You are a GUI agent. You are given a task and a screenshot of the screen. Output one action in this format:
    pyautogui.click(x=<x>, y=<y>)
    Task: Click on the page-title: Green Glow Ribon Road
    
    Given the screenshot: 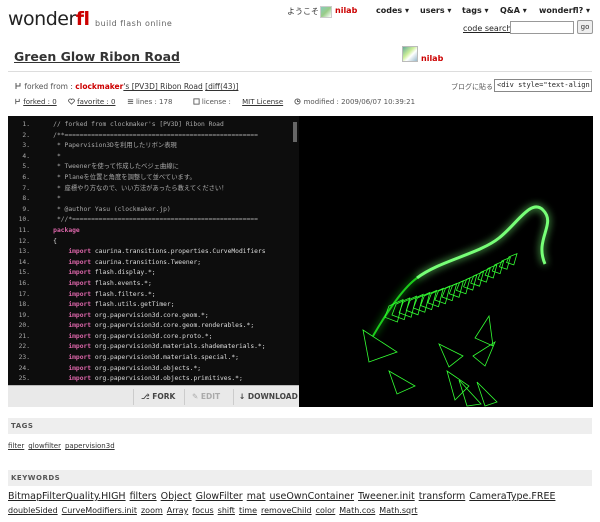 What is the action you would take?
    pyautogui.click(x=97, y=56)
    